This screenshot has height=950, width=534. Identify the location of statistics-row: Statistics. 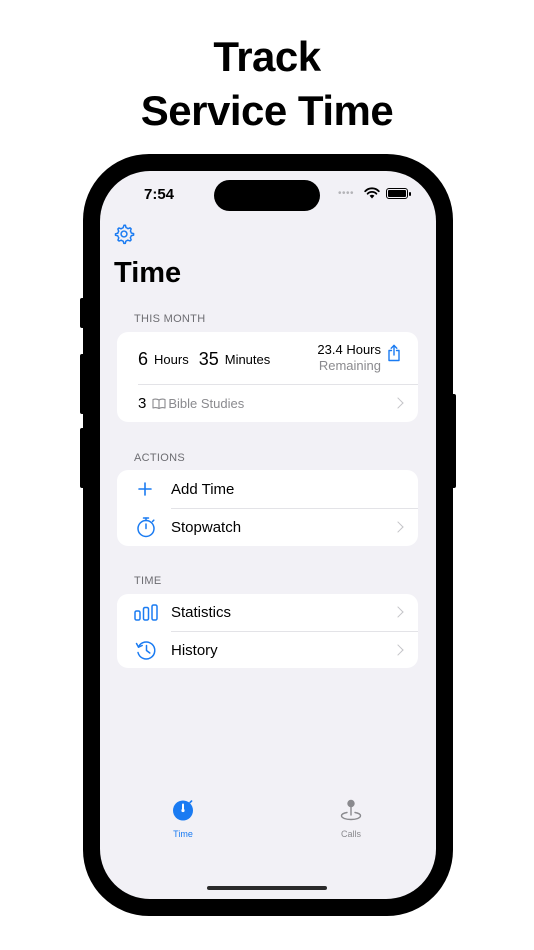
(267, 612).